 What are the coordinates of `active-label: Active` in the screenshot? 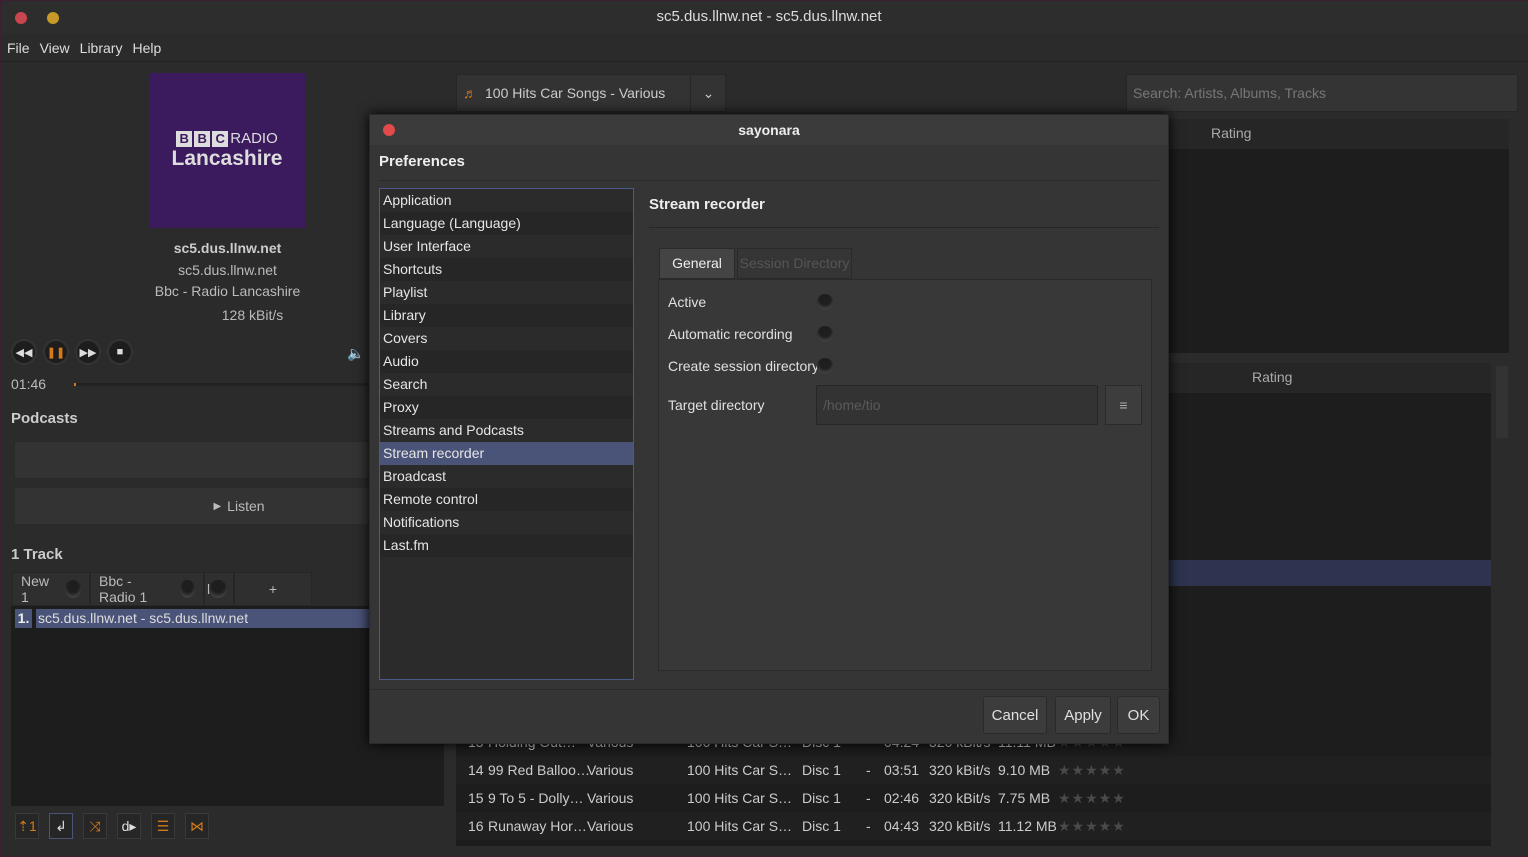 It's located at (687, 302).